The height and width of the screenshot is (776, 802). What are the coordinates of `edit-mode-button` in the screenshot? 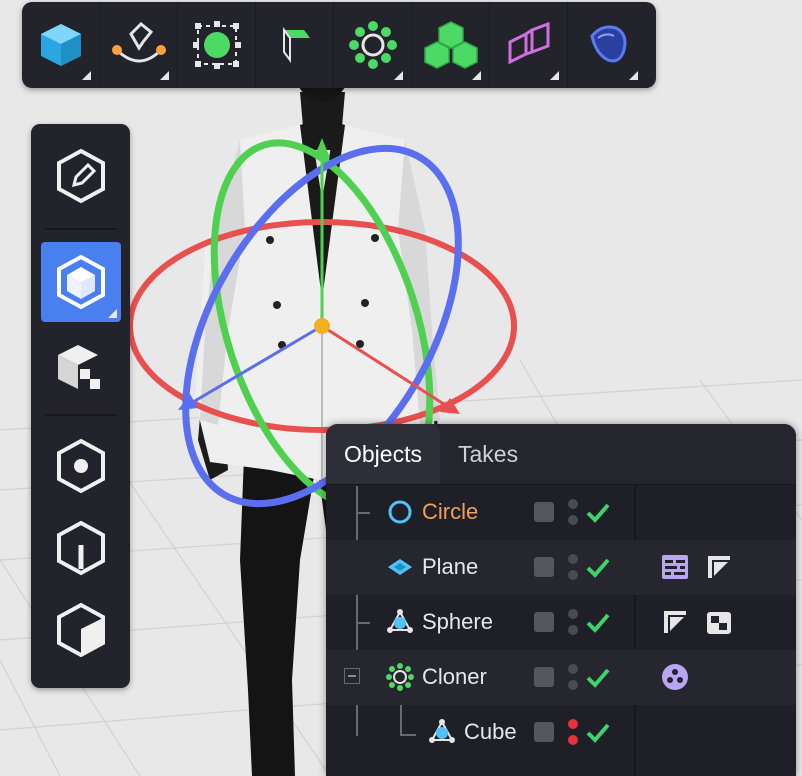 It's located at (81, 176).